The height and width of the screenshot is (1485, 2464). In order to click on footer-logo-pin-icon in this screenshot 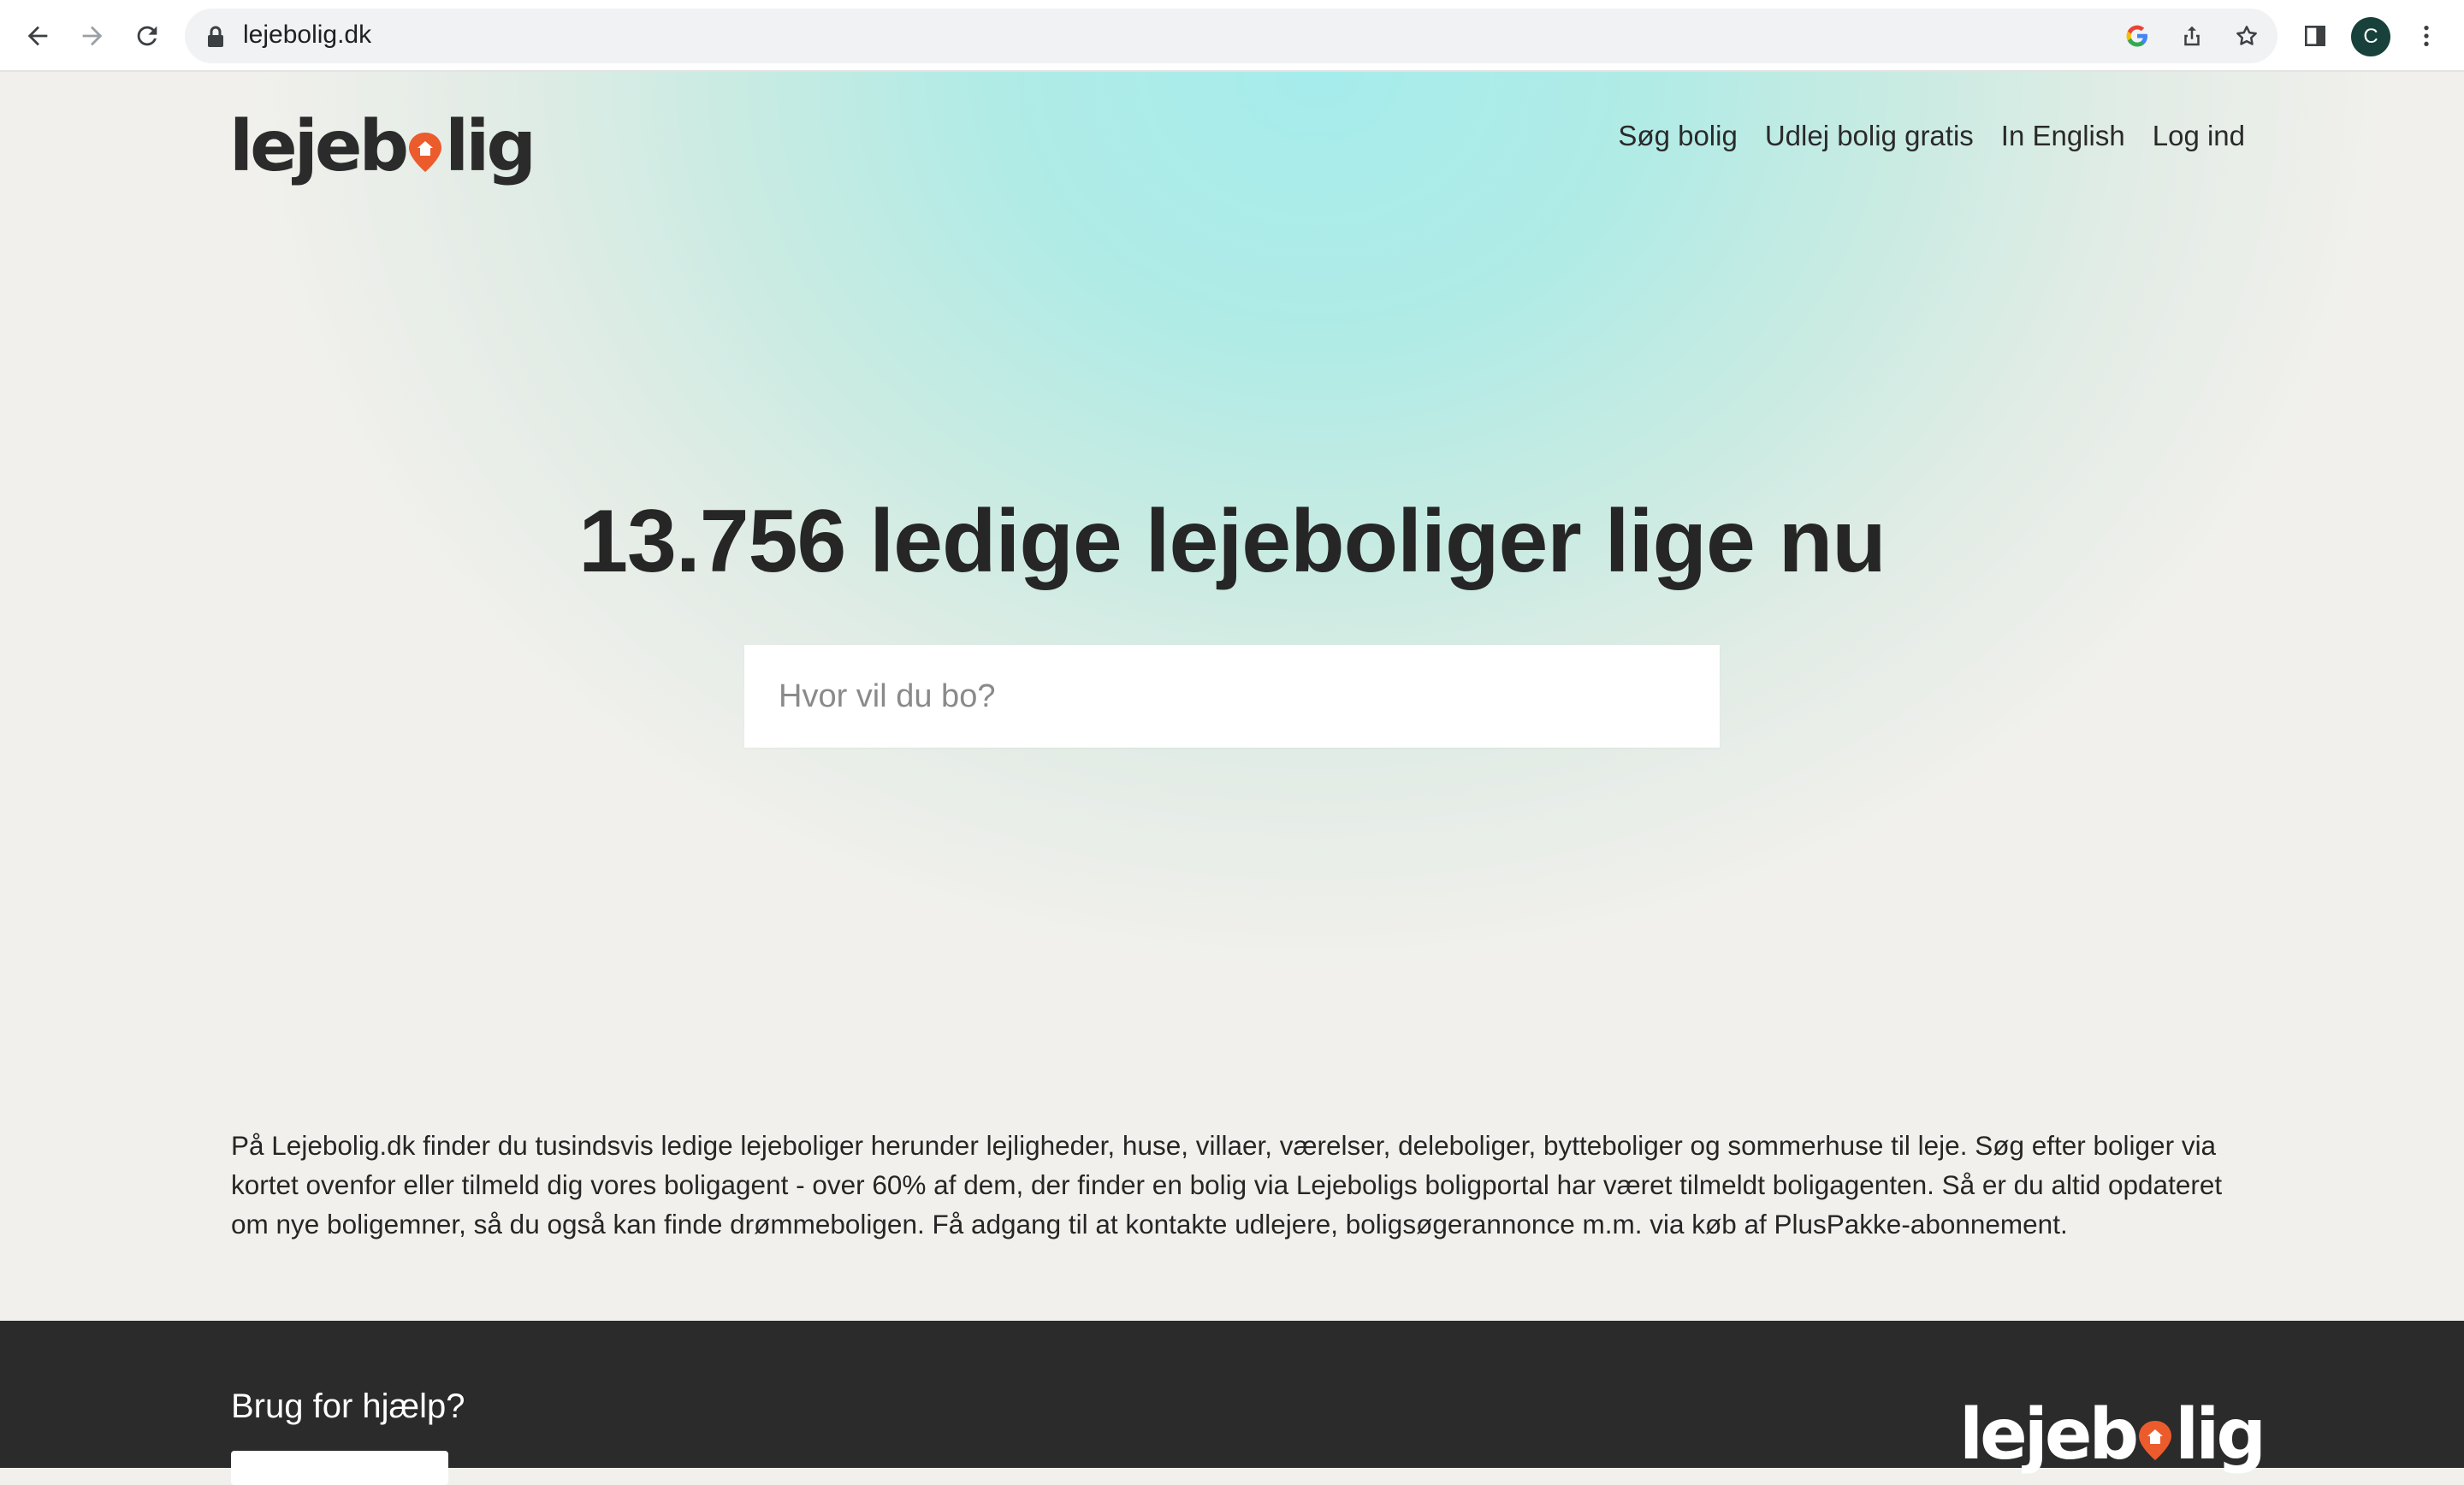, I will do `click(2155, 1440)`.